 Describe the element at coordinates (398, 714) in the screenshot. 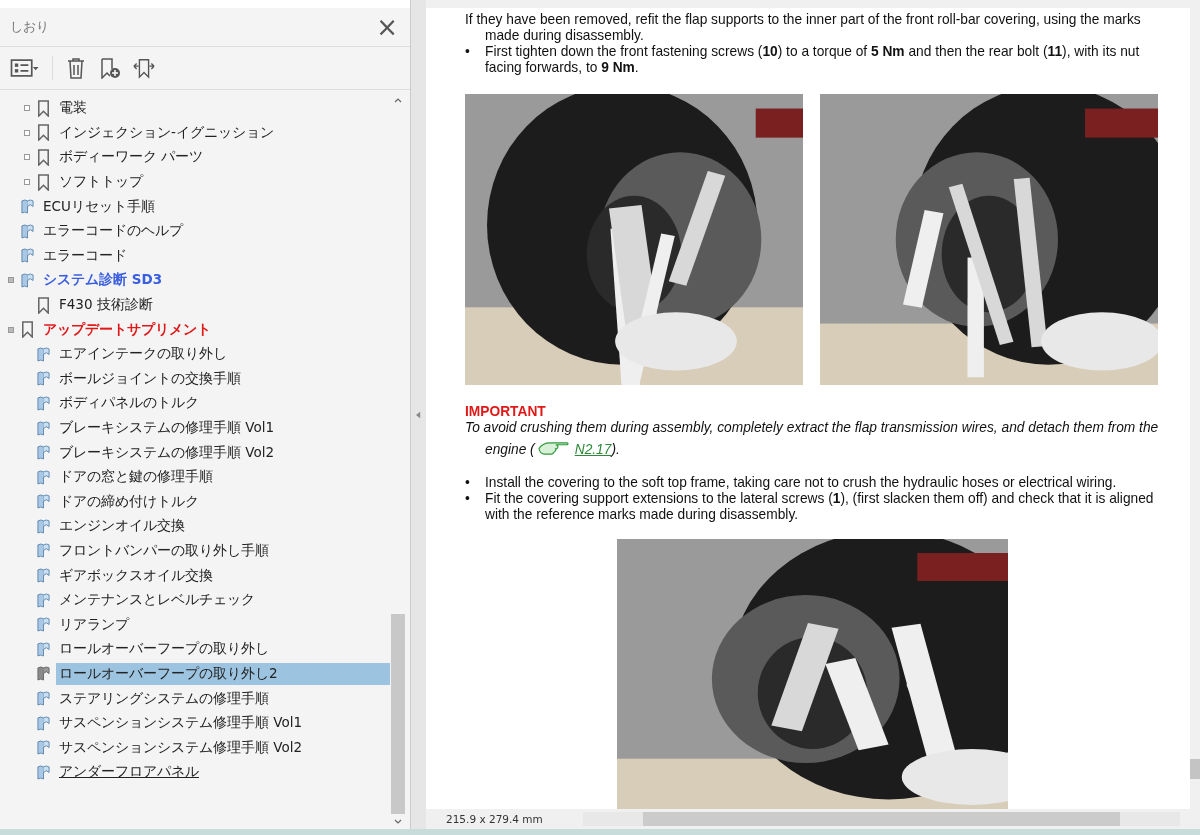

I see `scroll-thumb` at that location.